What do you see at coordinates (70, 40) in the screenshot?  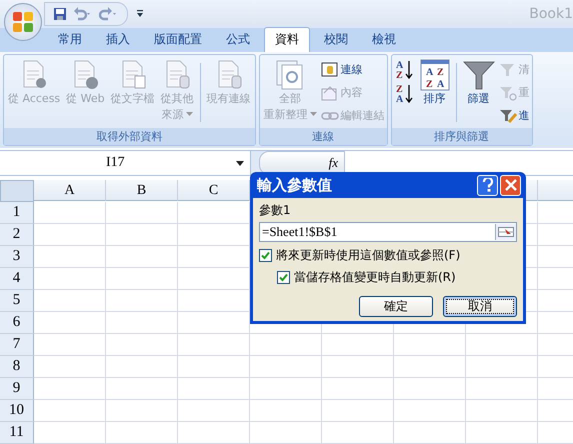 I see `ribbon-tab: 常用` at bounding box center [70, 40].